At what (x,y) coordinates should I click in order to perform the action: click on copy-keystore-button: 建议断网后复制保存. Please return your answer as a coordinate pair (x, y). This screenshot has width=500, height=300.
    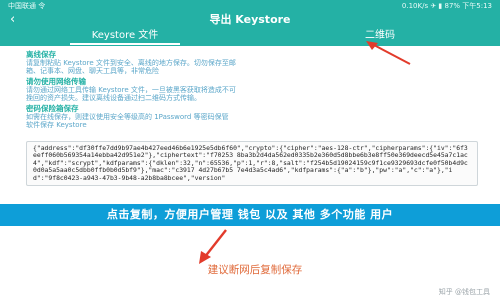
    Looking at the image, I should click on (255, 270).